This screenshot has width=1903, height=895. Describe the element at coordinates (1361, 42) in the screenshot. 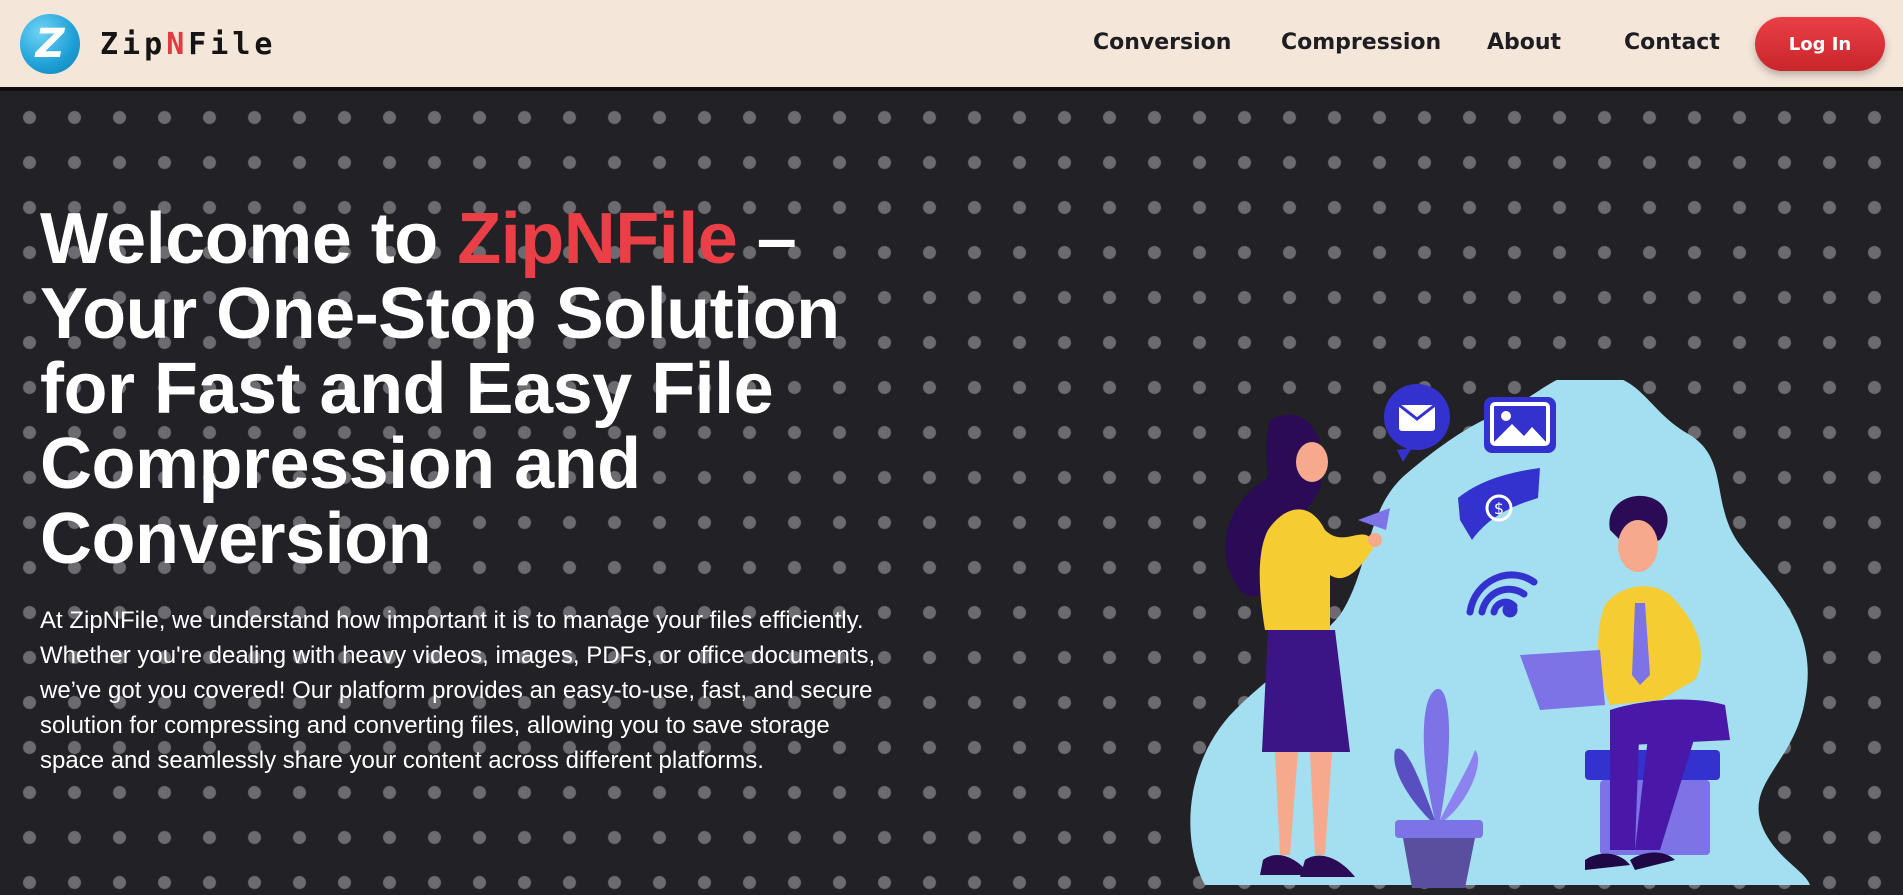

I see `nav-link-compression: Compression` at that location.